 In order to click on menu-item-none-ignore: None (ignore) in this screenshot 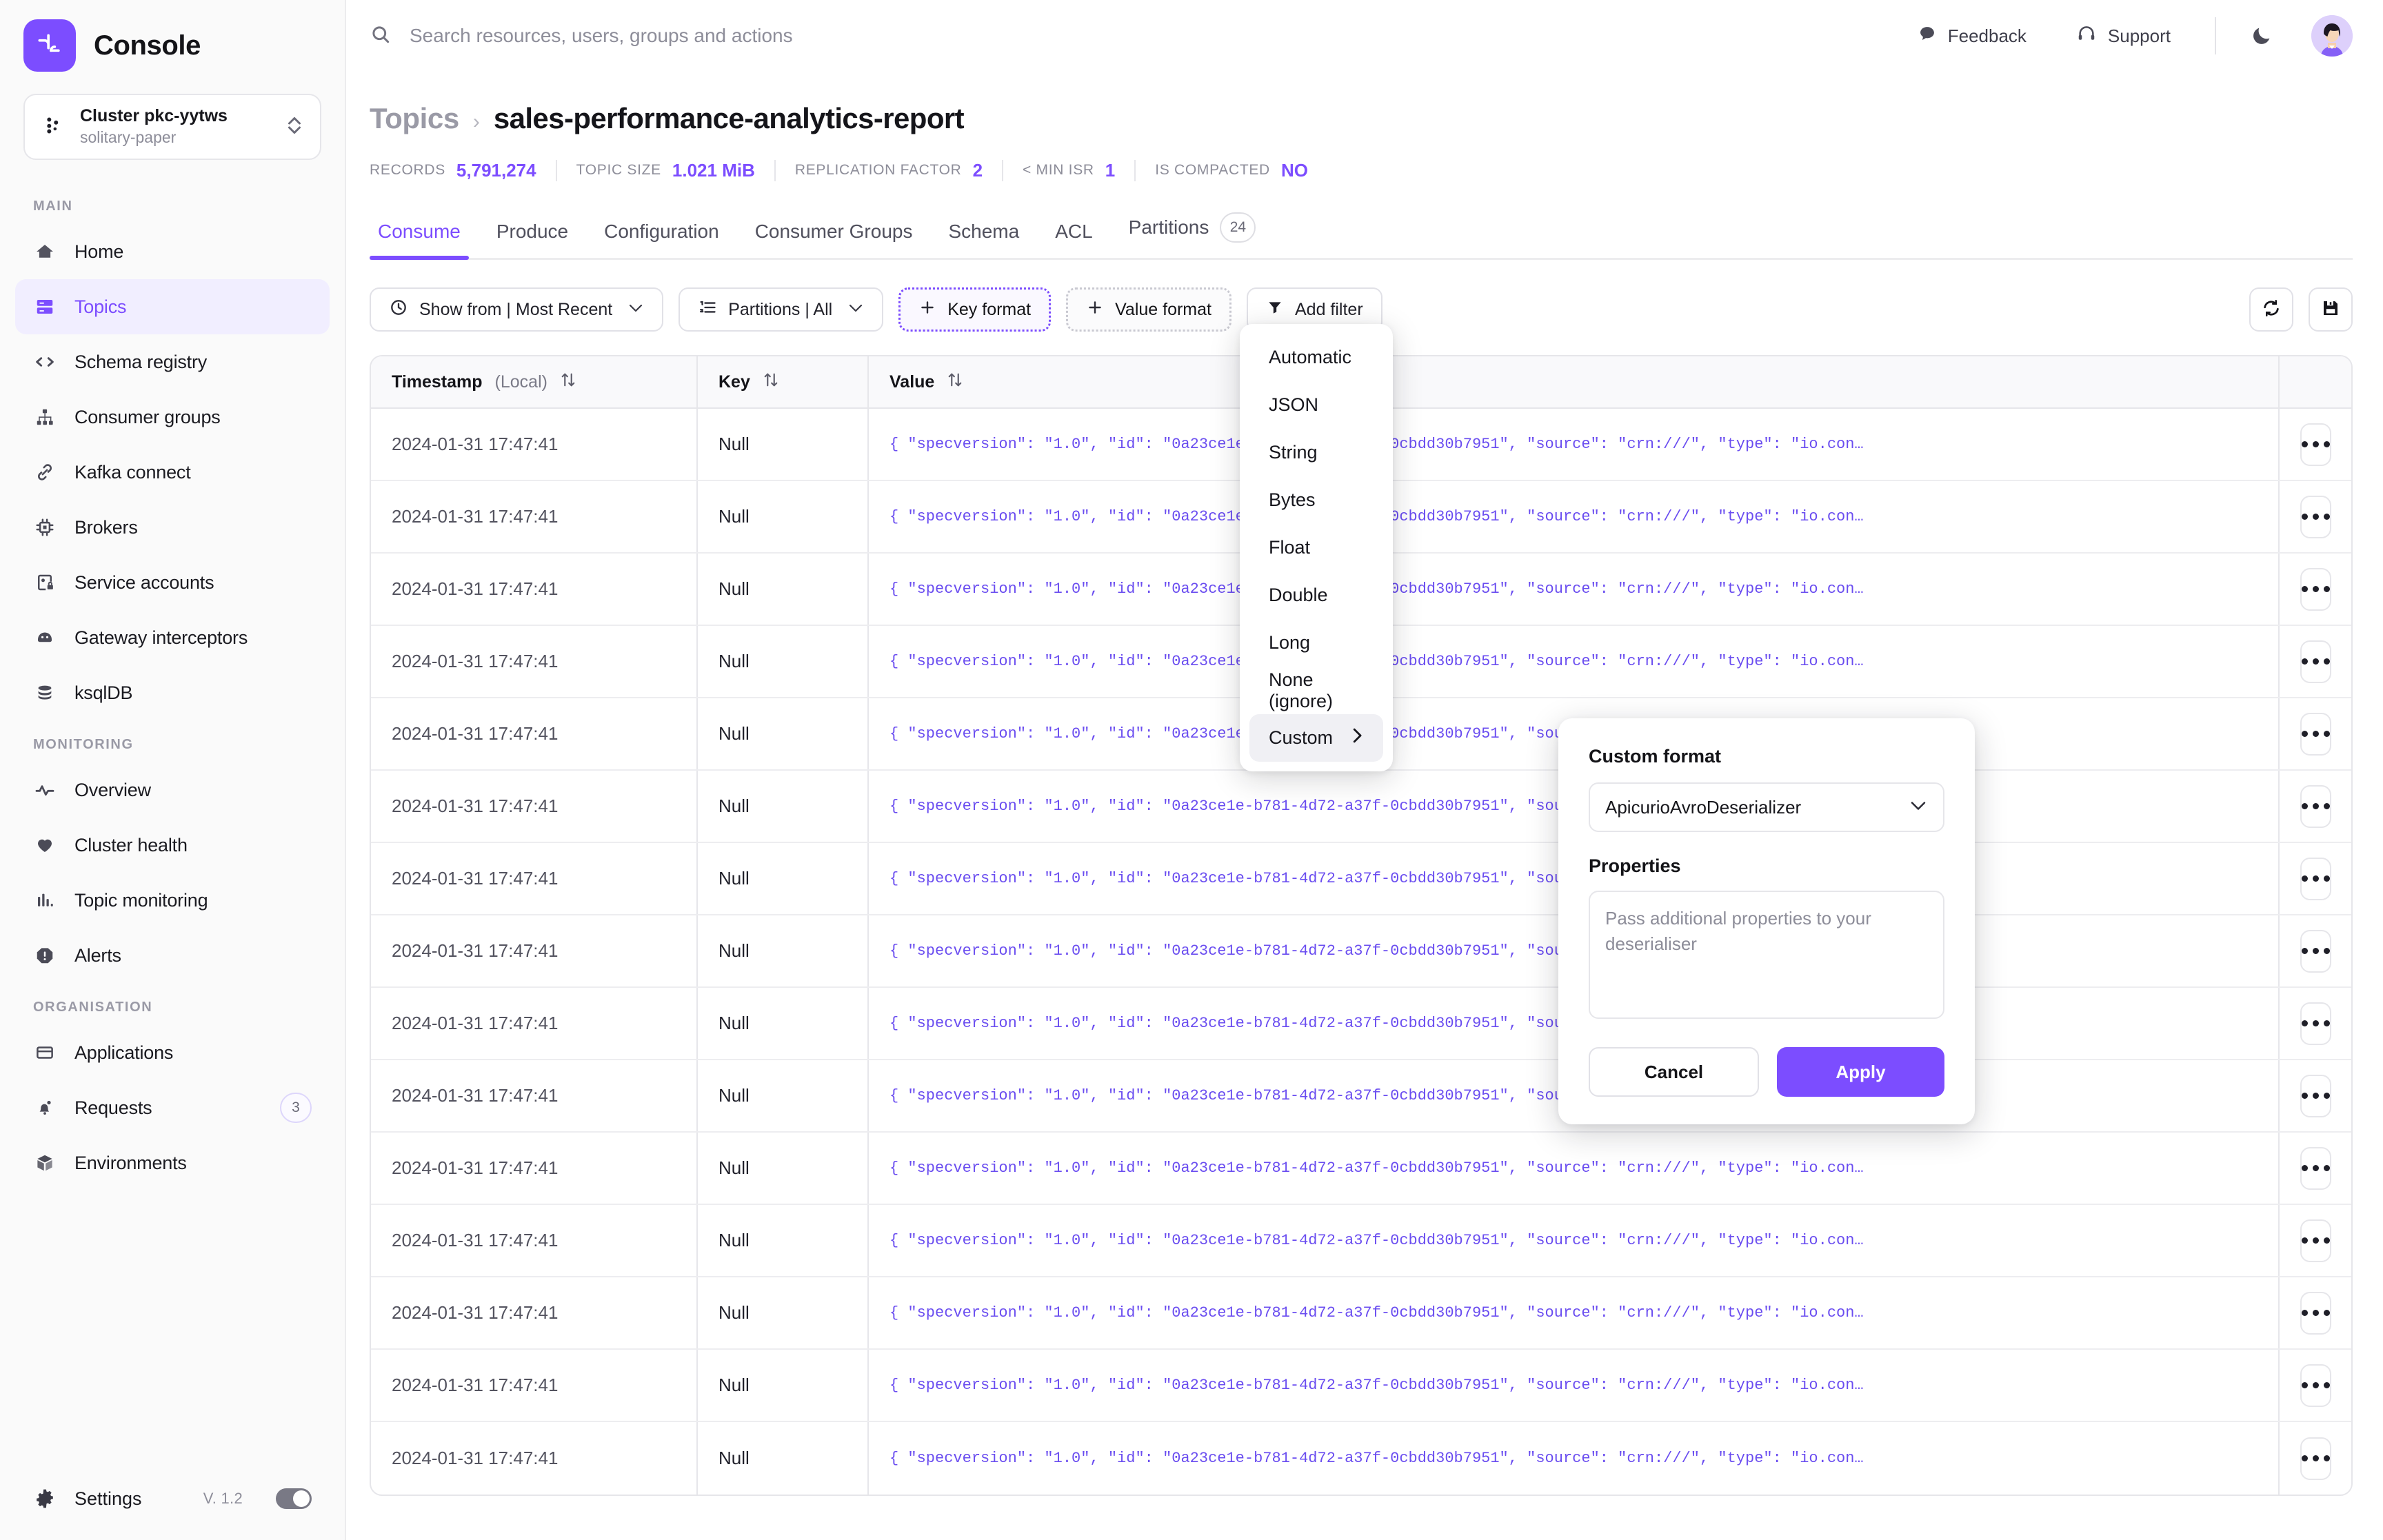, I will do `click(1316, 691)`.